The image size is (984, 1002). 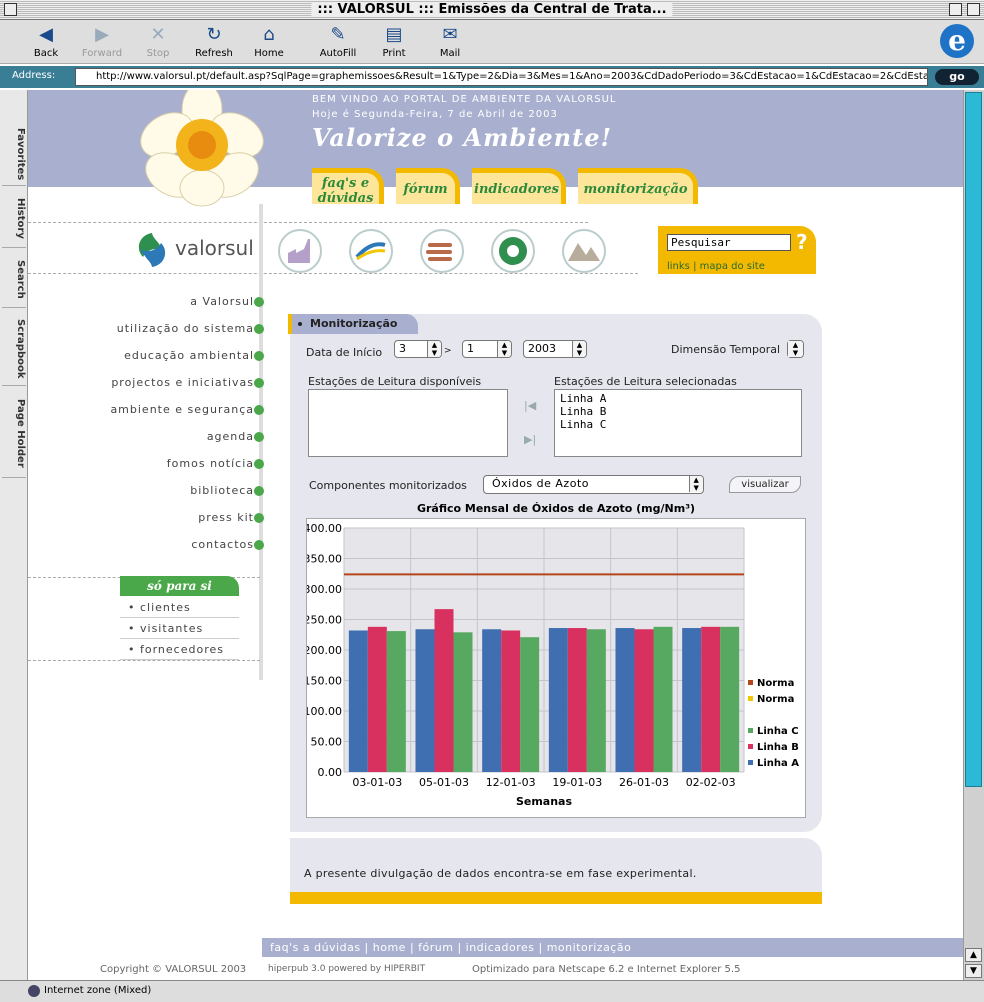 What do you see at coordinates (463, 702) in the screenshot?
I see `bar-linha-c` at bounding box center [463, 702].